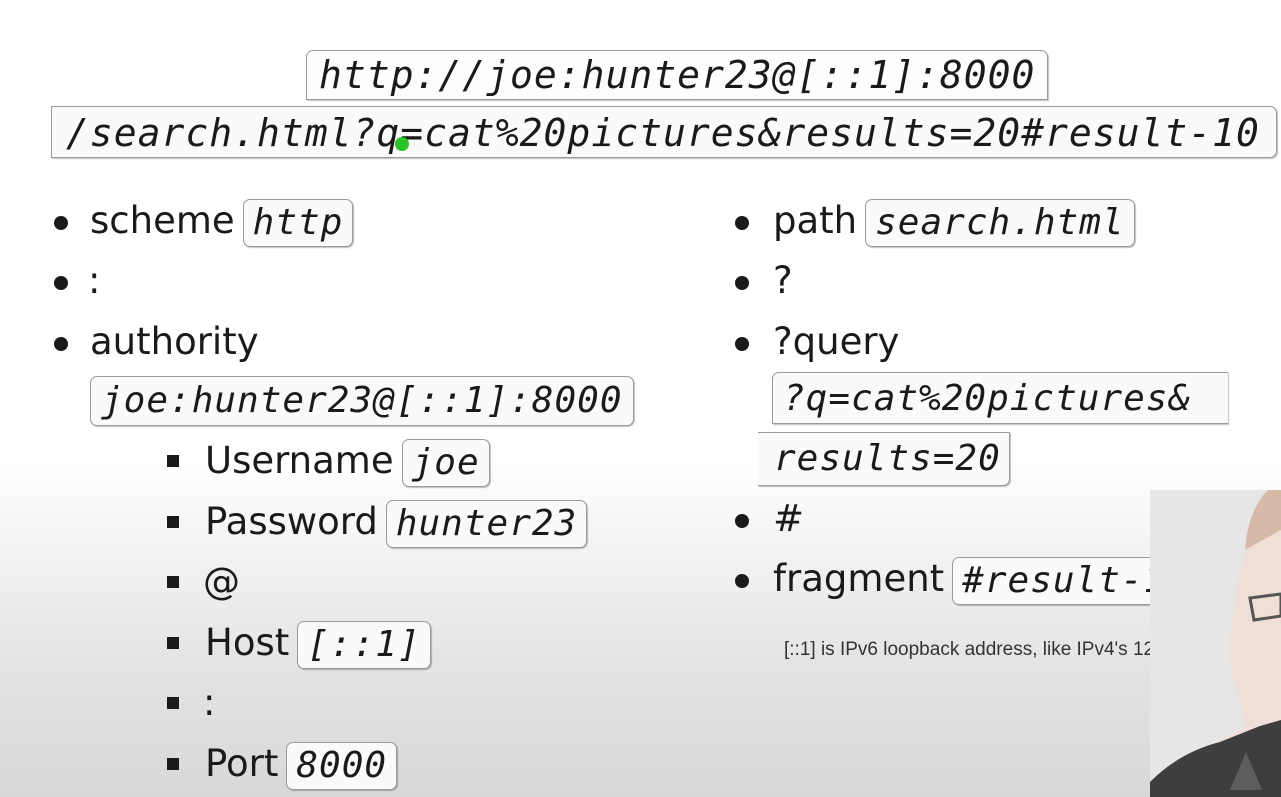 This screenshot has height=797, width=1281. I want to click on list-item-at: @, so click(221, 581).